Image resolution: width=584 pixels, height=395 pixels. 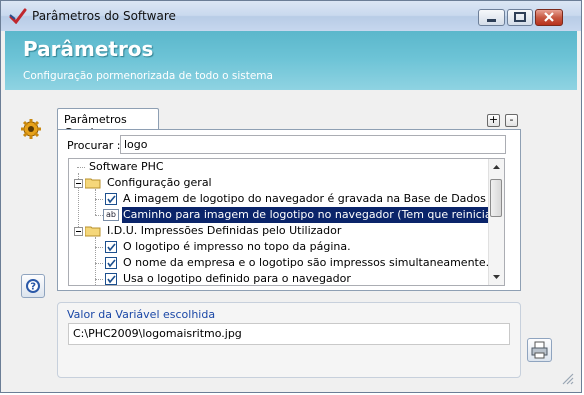 I want to click on plus-icon: +, so click(x=493, y=119).